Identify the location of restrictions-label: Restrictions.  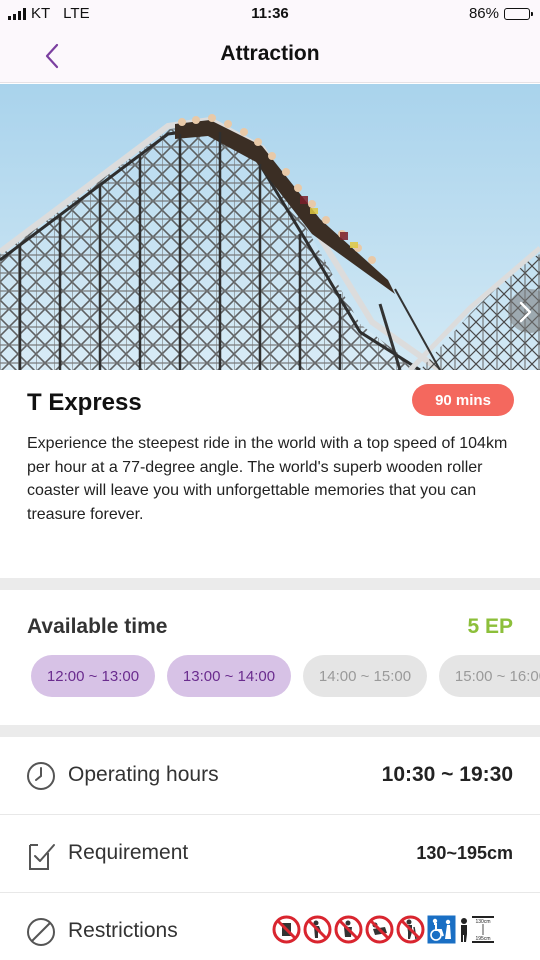
(123, 930).